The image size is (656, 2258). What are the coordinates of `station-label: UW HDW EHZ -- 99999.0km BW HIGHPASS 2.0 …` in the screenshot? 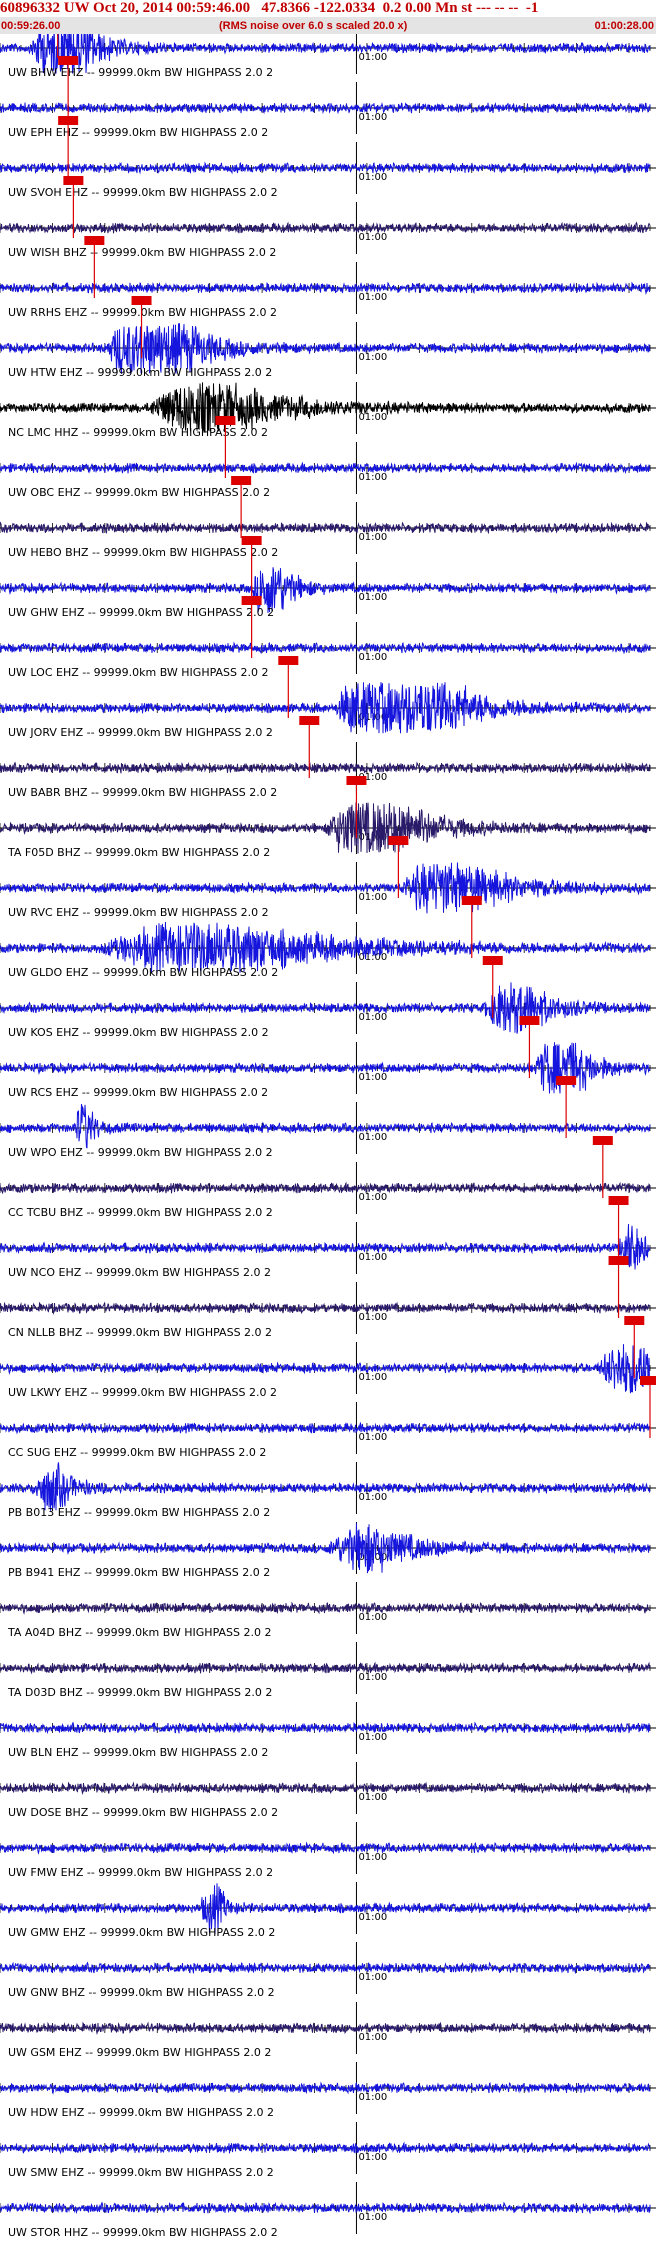 It's located at (141, 2112).